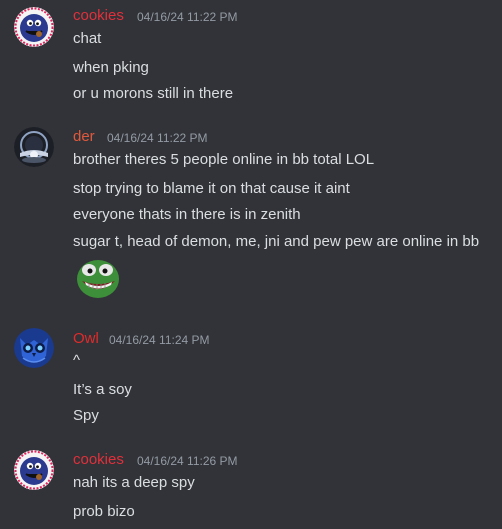 The width and height of the screenshot is (502, 529). I want to click on message-text: everyone thats in there is in zenith, so click(187, 214).